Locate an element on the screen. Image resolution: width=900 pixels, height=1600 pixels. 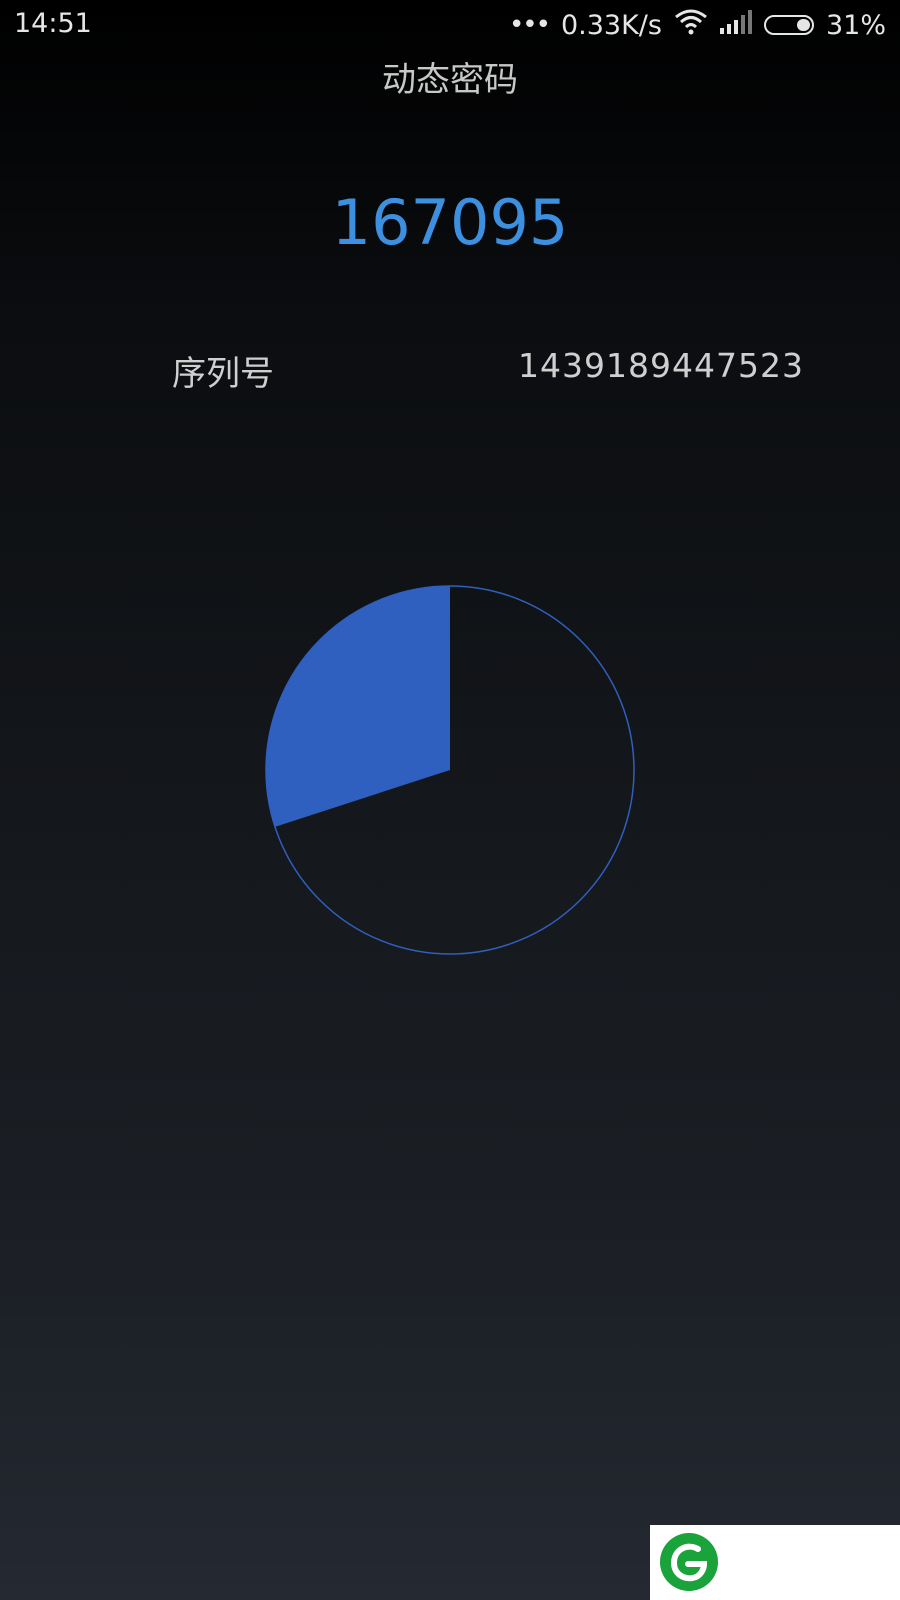
more-dots-icon: ••• is located at coordinates (529, 25).